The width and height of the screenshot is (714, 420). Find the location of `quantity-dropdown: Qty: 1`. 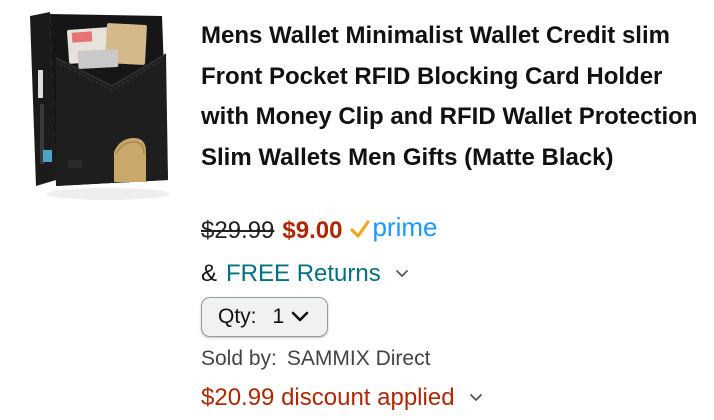

quantity-dropdown: Qty: 1 is located at coordinates (264, 317).